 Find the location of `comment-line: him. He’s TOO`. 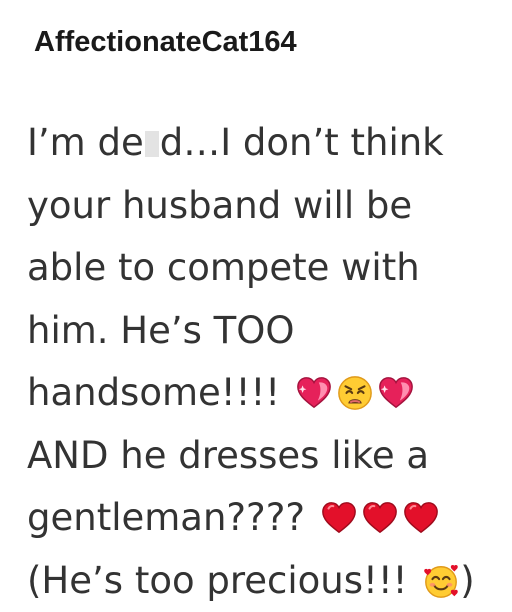

comment-line: him. He’s TOO is located at coordinates (267, 331).